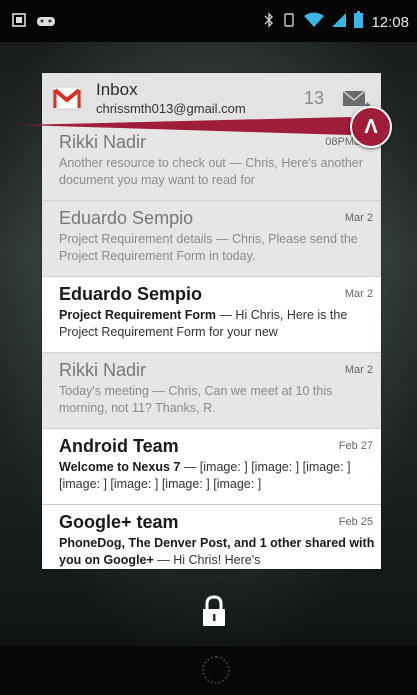 The width and height of the screenshot is (417, 695). Describe the element at coordinates (190, 126) in the screenshot. I see `annotation-pointer` at that location.